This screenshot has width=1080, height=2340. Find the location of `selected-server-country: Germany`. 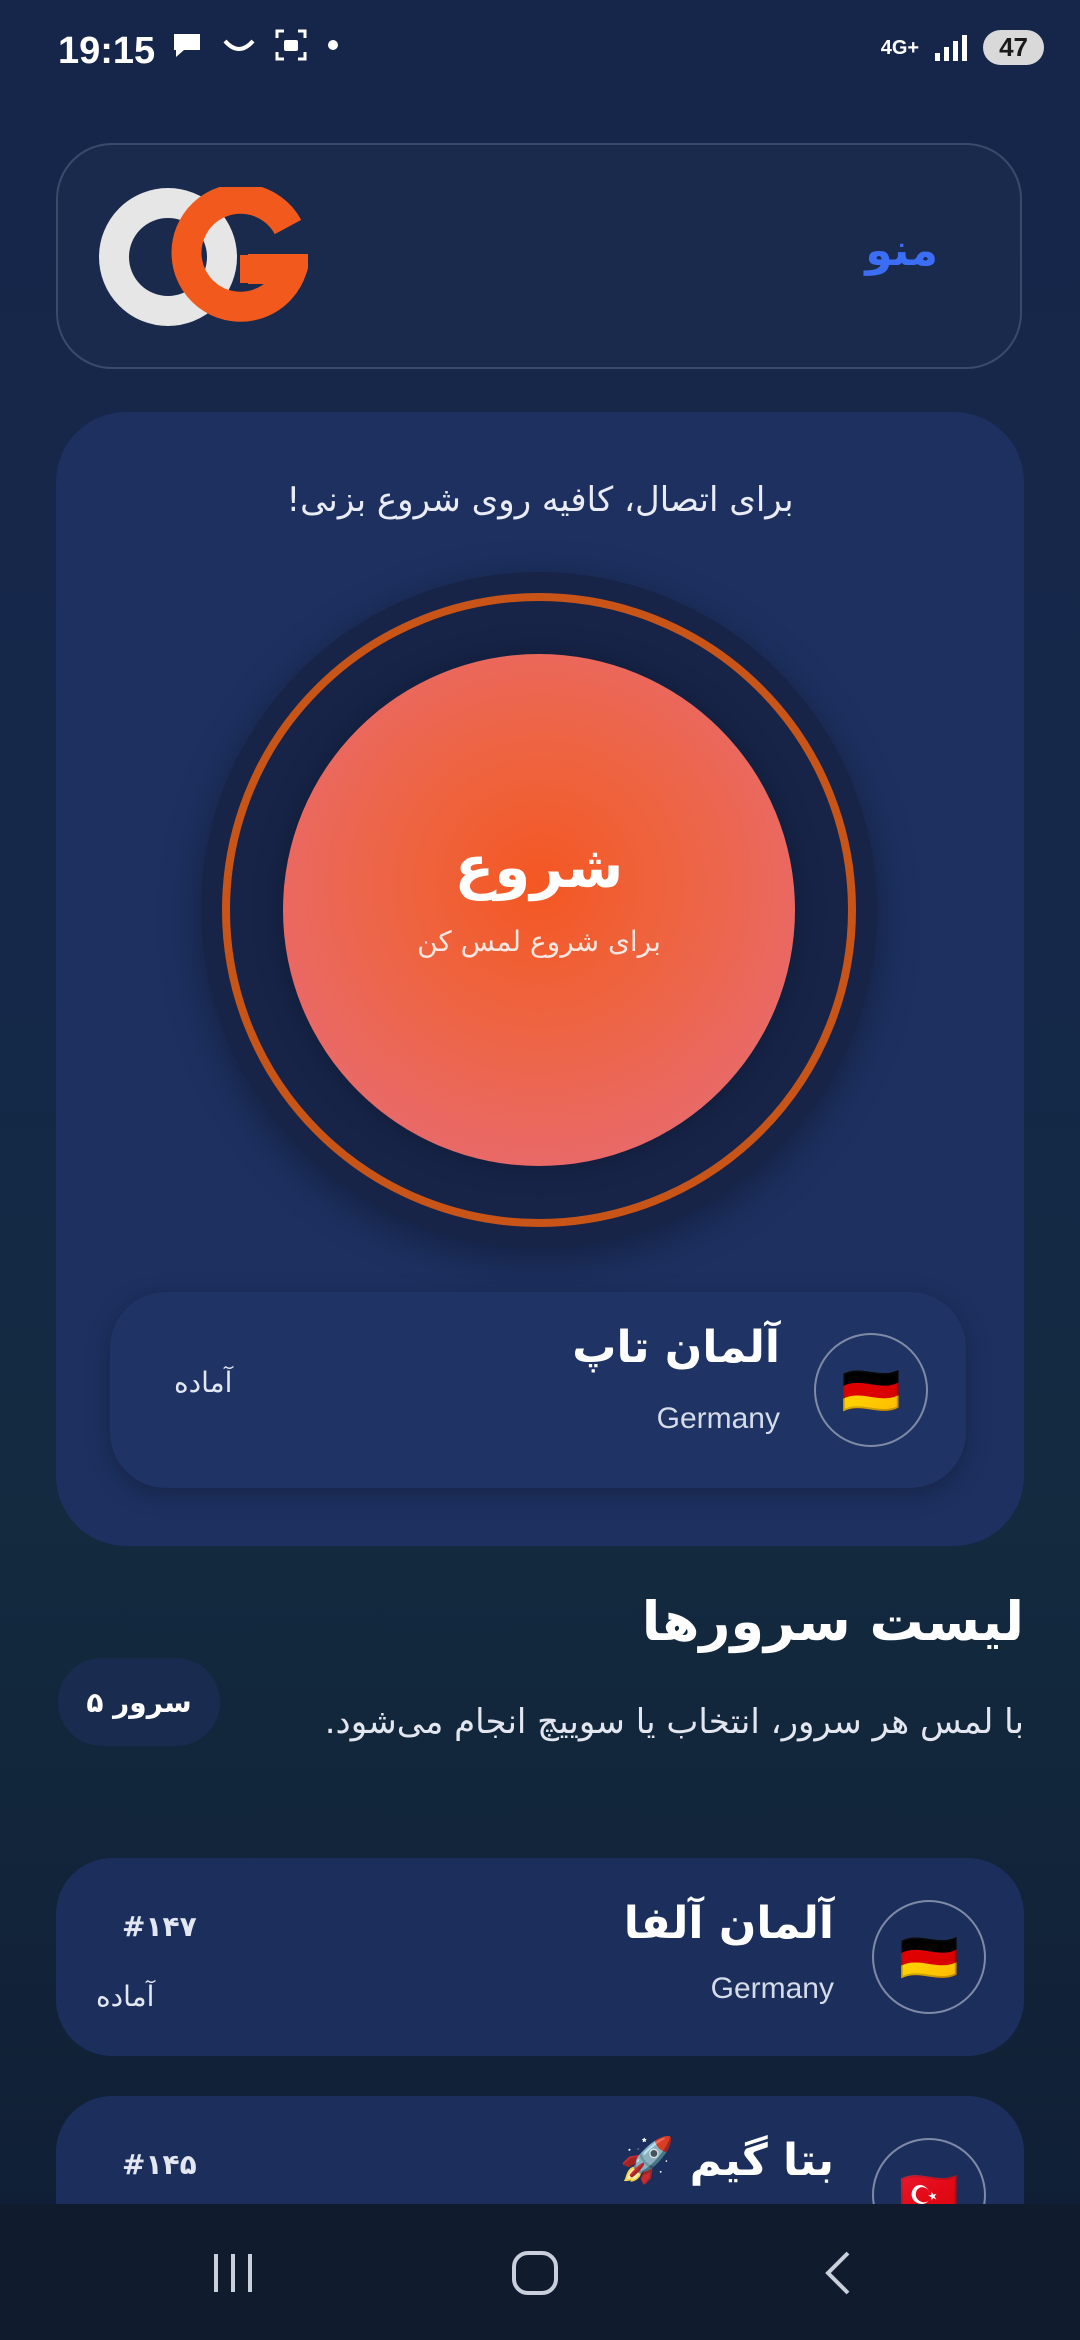

selected-server-country: Germany is located at coordinates (718, 1418).